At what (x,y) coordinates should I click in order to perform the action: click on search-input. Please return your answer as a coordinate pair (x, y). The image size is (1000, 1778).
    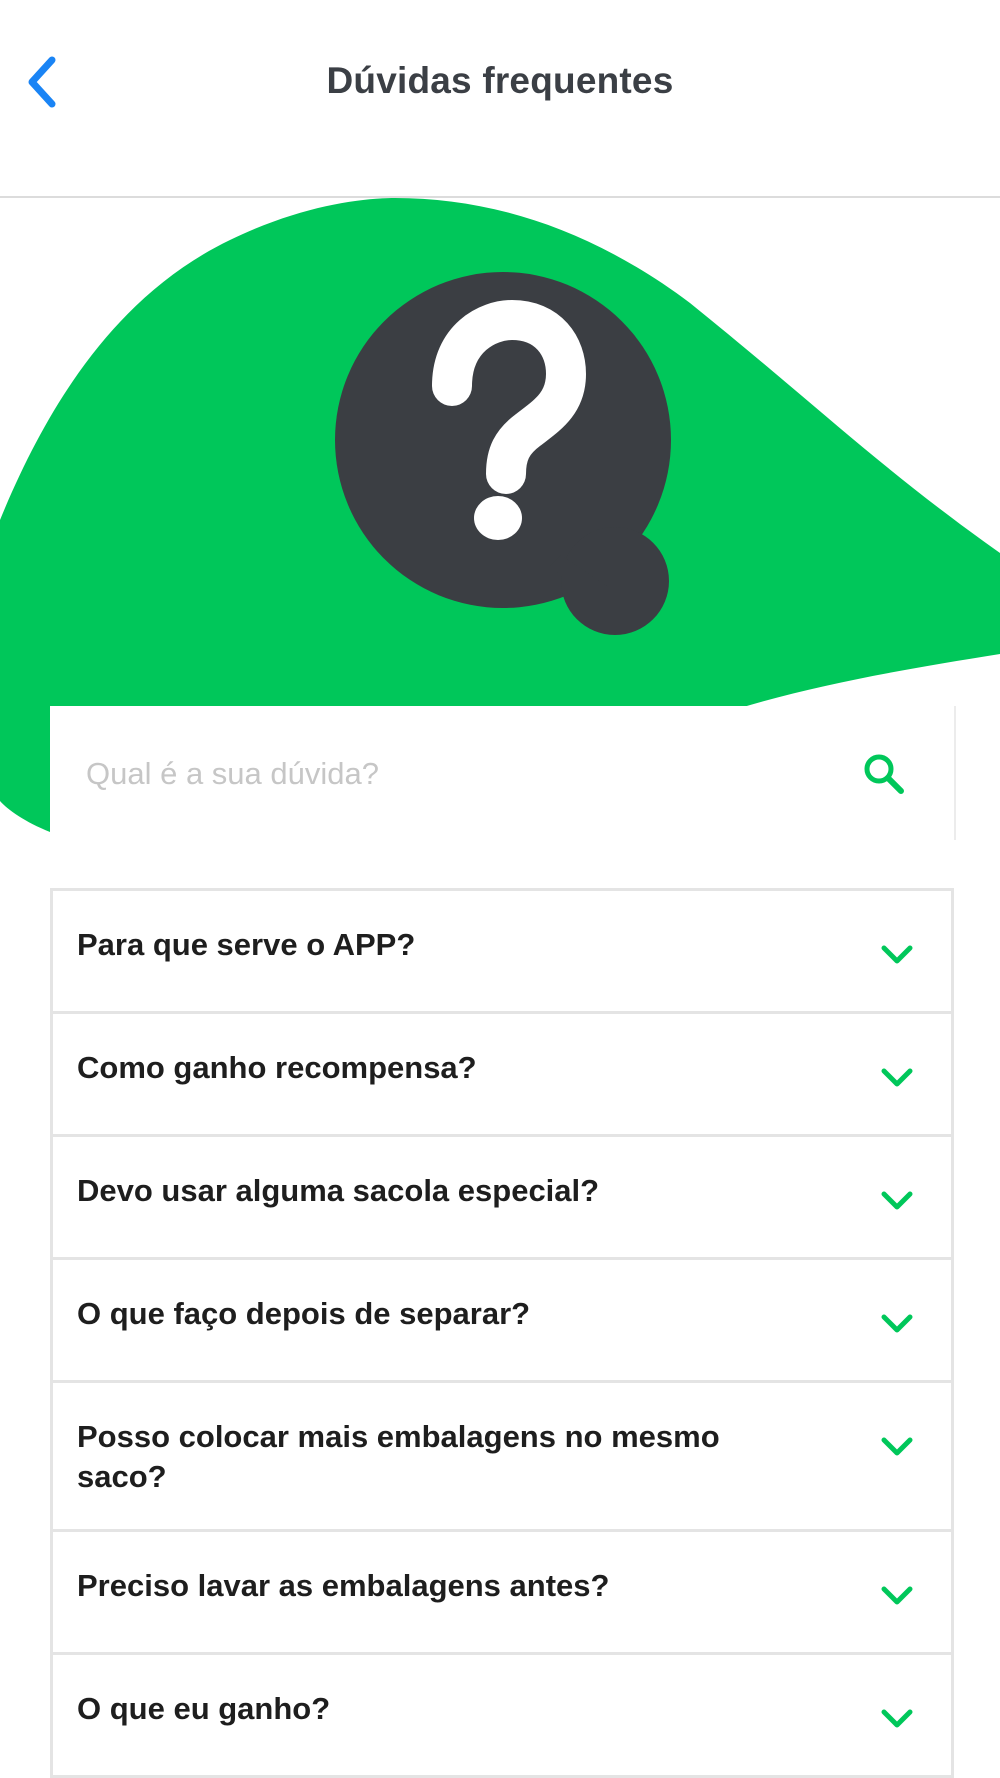
    Looking at the image, I should click on (466, 774).